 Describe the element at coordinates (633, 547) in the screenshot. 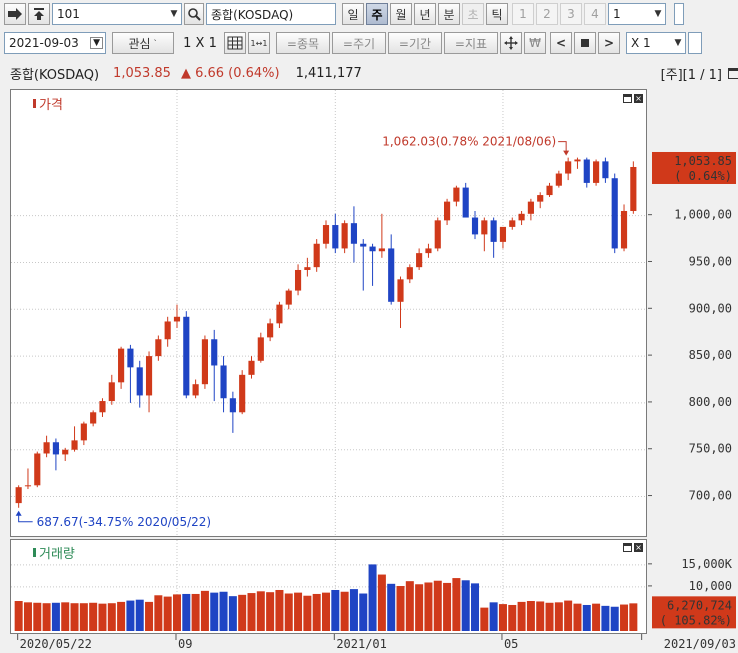

I see `volume-panel-controls: ×` at that location.